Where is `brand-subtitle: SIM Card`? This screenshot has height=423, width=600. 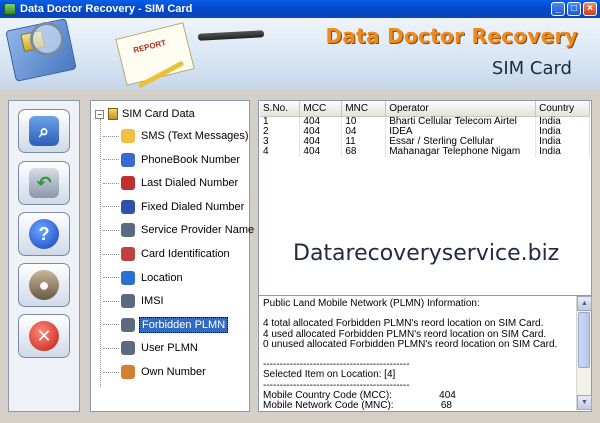
brand-subtitle: SIM Card is located at coordinates (531, 68).